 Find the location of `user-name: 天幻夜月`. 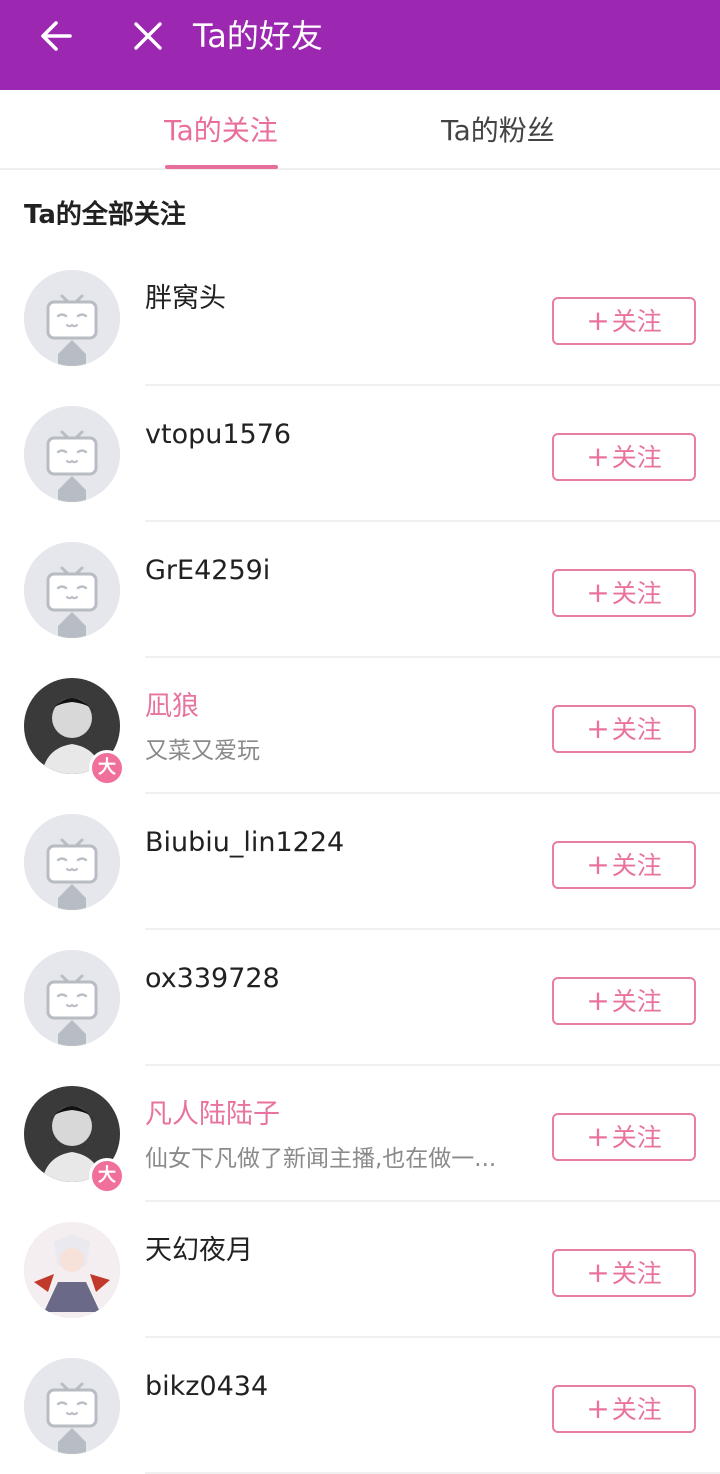

user-name: 天幻夜月 is located at coordinates (199, 1251).